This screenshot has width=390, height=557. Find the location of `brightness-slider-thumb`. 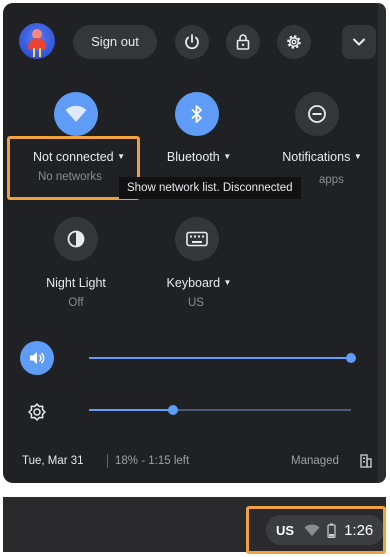

brightness-slider-thumb is located at coordinates (172, 410).